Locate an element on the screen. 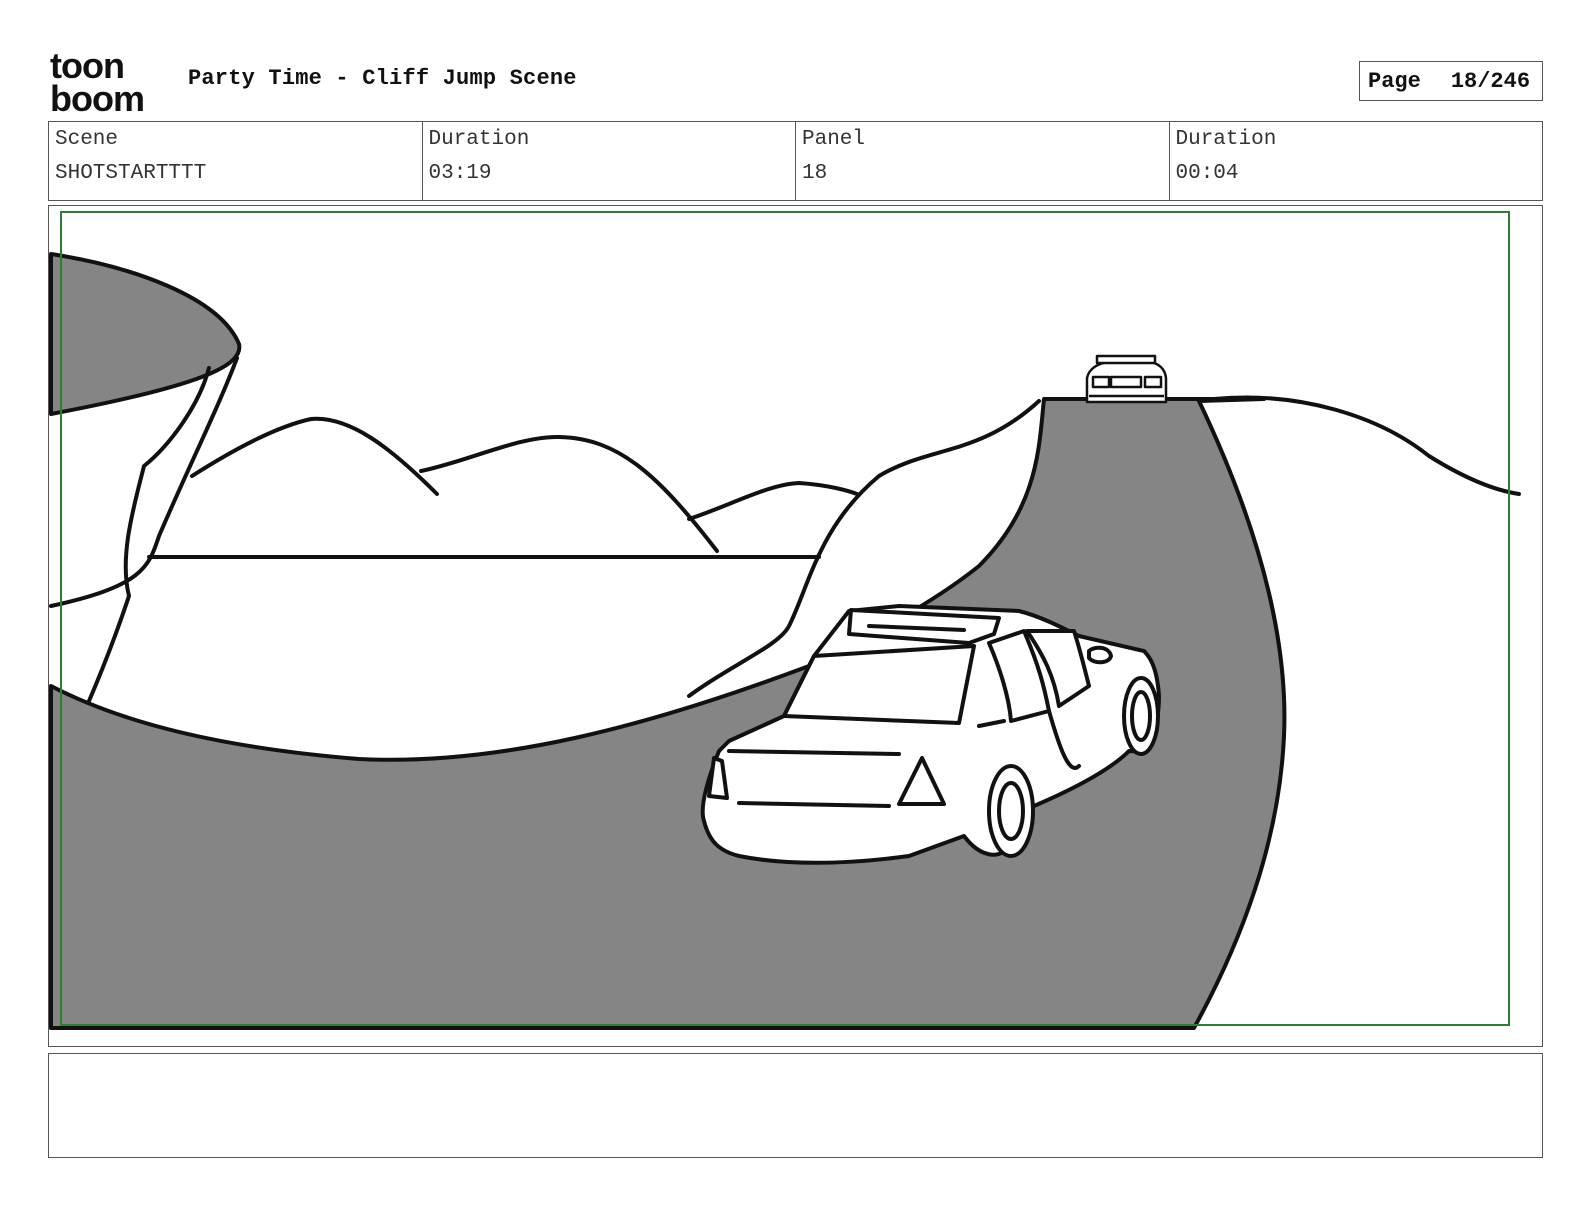 The height and width of the screenshot is (1224, 1584). panel-cell: Panel 18 is located at coordinates (982, 161).